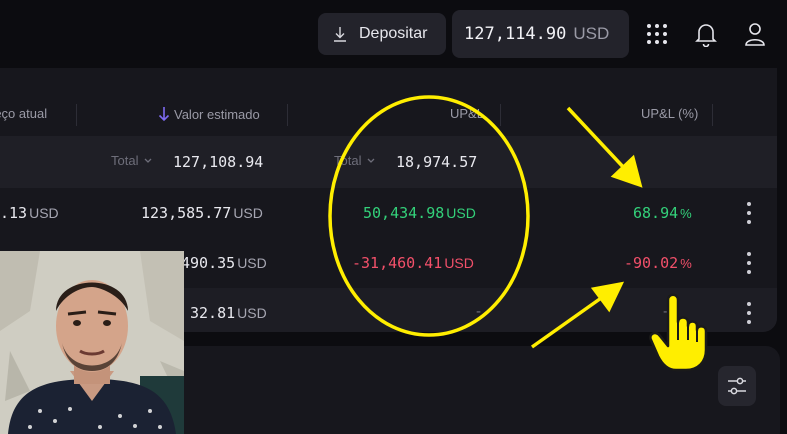 The image size is (787, 434). What do you see at coordinates (217, 114) in the screenshot?
I see `column-estimated-value-label: Valor estimado` at bounding box center [217, 114].